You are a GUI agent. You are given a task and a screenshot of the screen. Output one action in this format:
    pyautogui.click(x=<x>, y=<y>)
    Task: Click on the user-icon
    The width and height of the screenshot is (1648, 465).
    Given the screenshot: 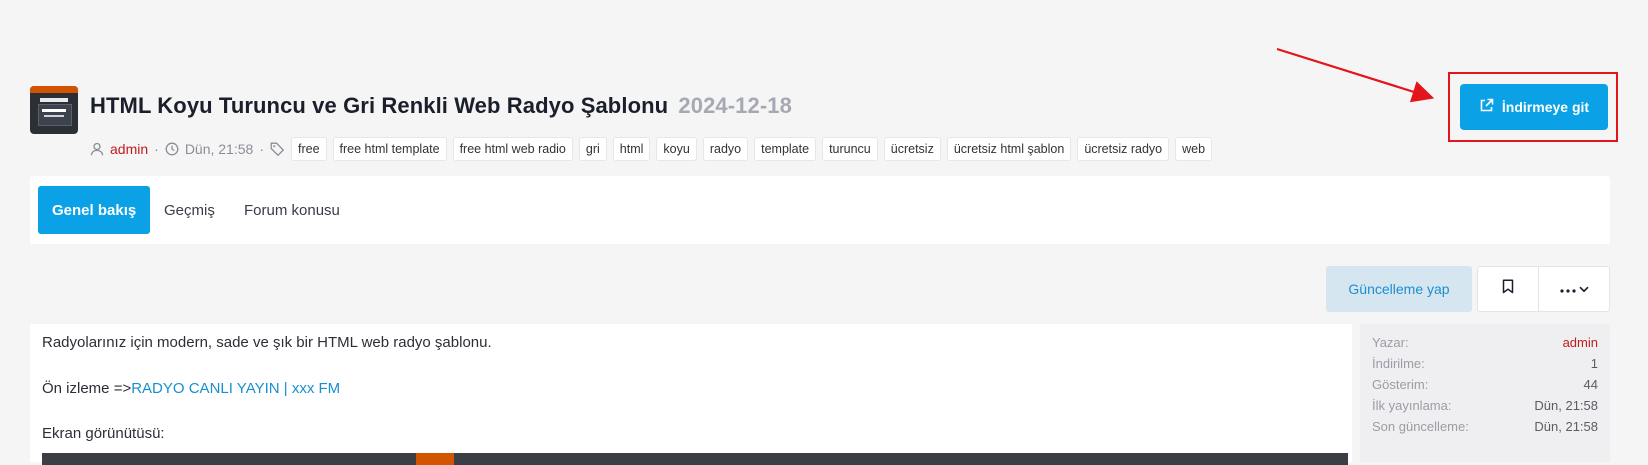 What is the action you would take?
    pyautogui.click(x=97, y=149)
    